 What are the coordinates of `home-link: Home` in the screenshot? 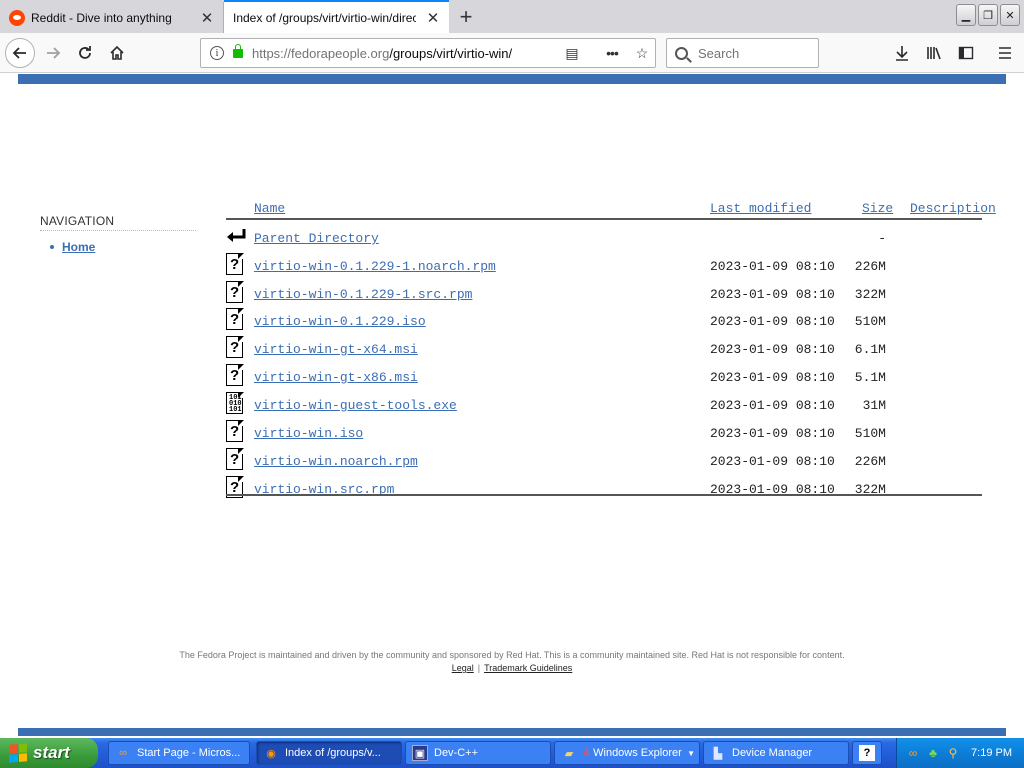 It's located at (78, 247).